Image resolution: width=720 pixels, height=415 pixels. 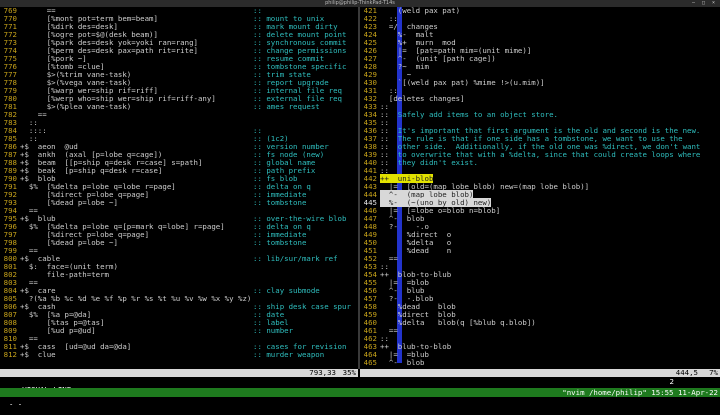 I want to click on code-comment: :: murder weapon, so click(x=289, y=354).